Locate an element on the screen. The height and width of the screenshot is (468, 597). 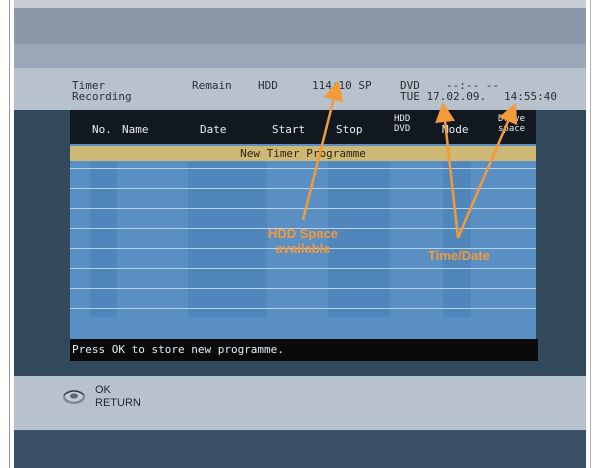
right-frame is located at coordinates (591, 234).